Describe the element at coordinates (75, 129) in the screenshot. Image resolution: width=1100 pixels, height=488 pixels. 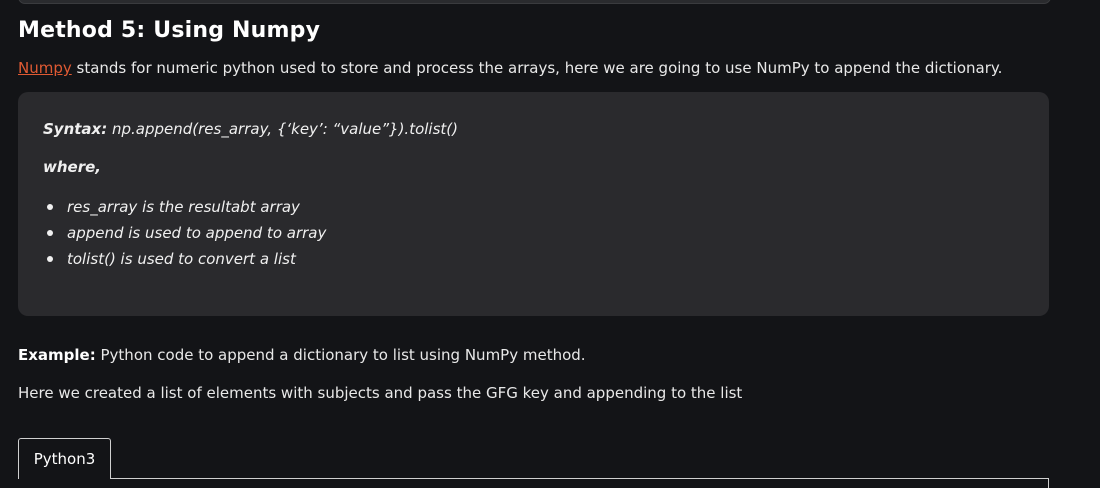
I see `syntax-label: Syntax:` at that location.